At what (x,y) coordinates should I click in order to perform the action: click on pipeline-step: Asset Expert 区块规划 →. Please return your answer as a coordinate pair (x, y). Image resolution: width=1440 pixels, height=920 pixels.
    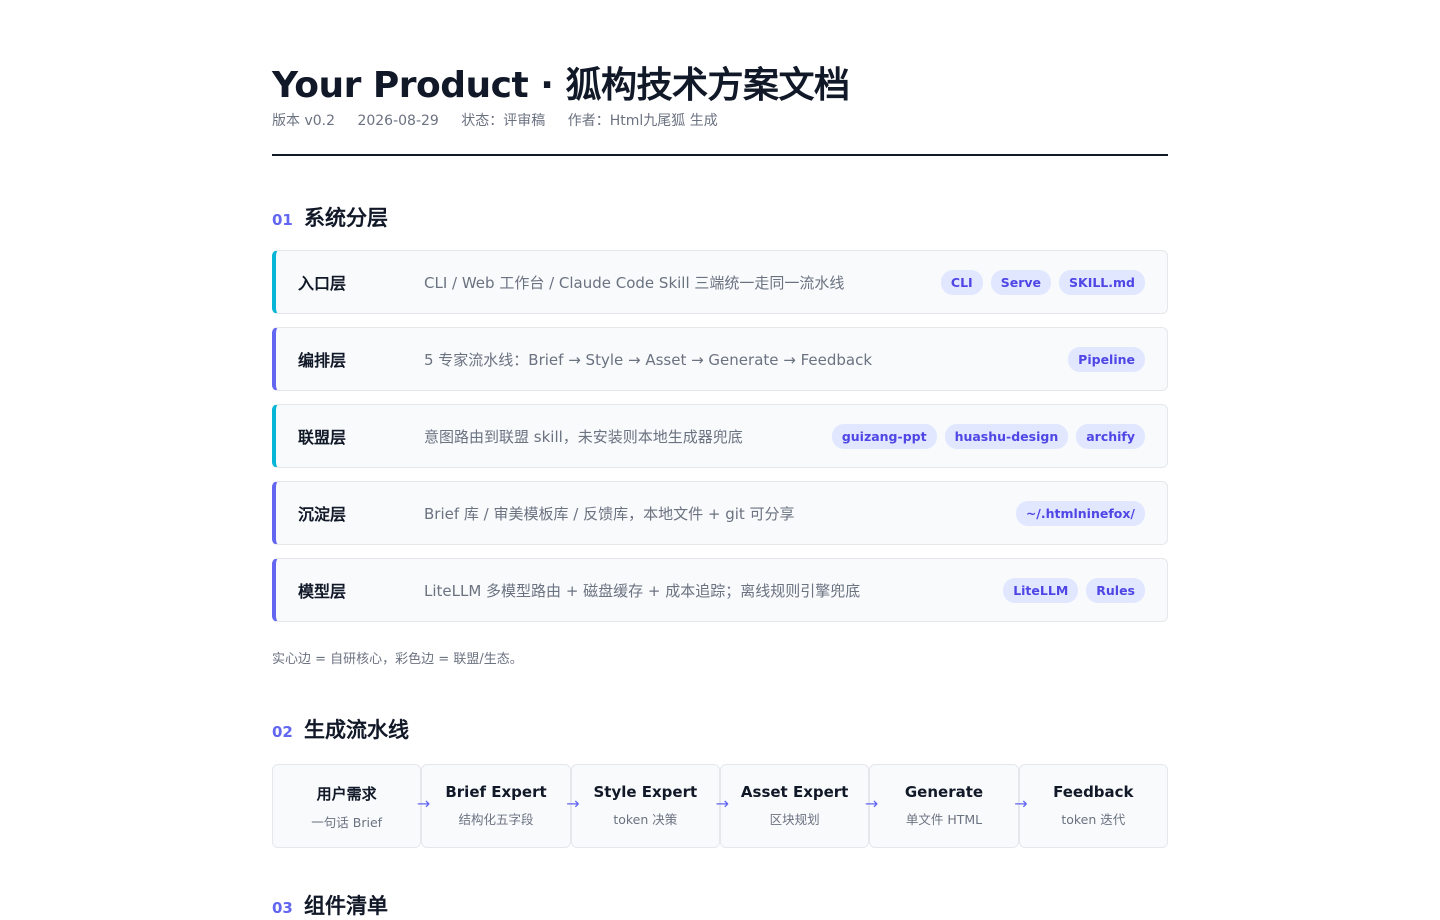
    Looking at the image, I should click on (798, 806).